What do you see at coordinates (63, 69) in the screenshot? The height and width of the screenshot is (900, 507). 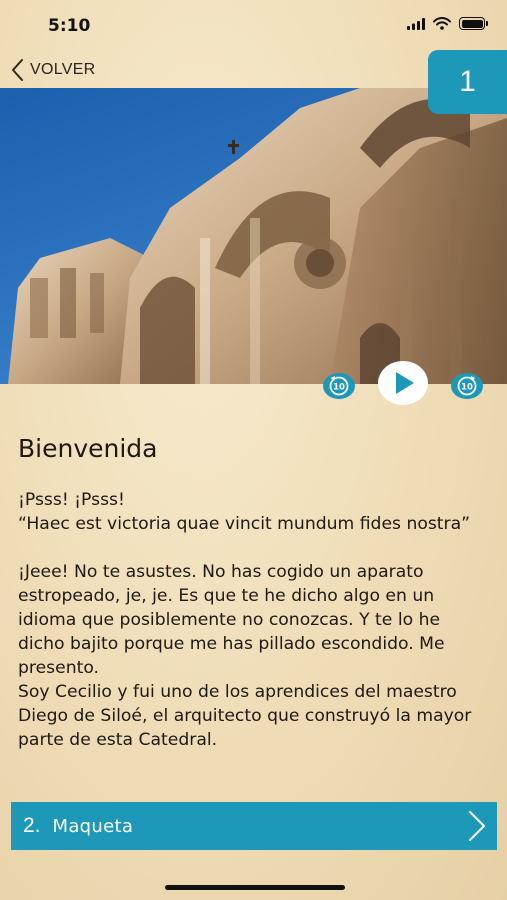 I see `back-label: VOLVER` at bounding box center [63, 69].